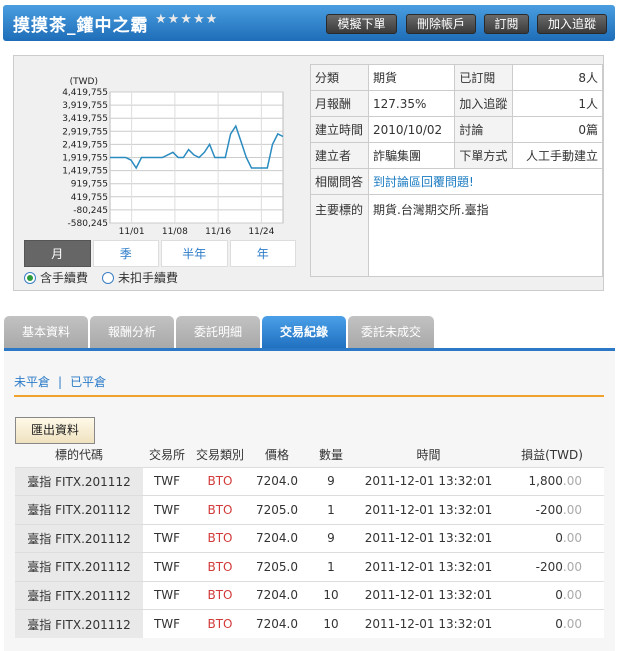 The width and height of the screenshot is (623, 651). Describe the element at coordinates (361, 24) in the screenshot. I see `simulate-order-button: 模擬下單` at that location.